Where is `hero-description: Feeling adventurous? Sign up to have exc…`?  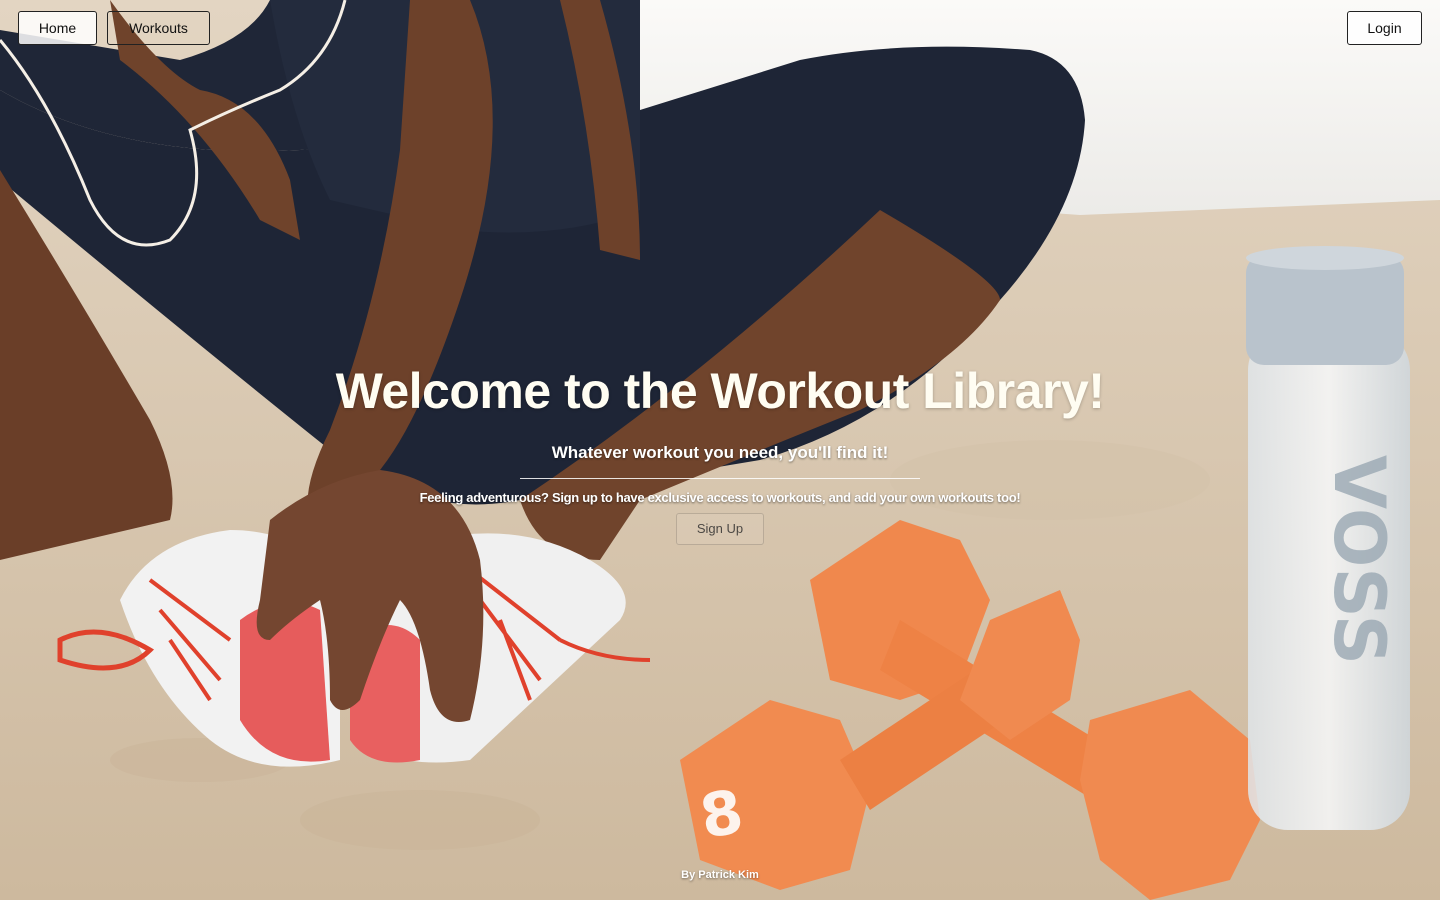 hero-description: Feeling adventurous? Sign up to have exc… is located at coordinates (720, 497).